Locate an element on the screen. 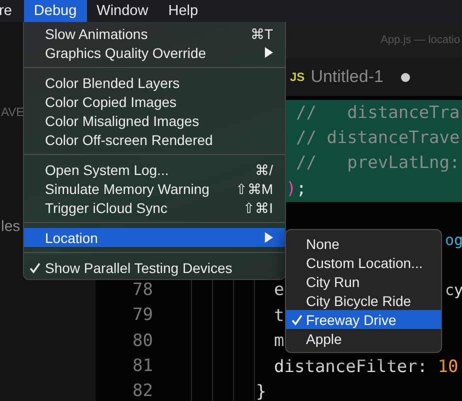  code-text: 10 is located at coordinates (448, 366).